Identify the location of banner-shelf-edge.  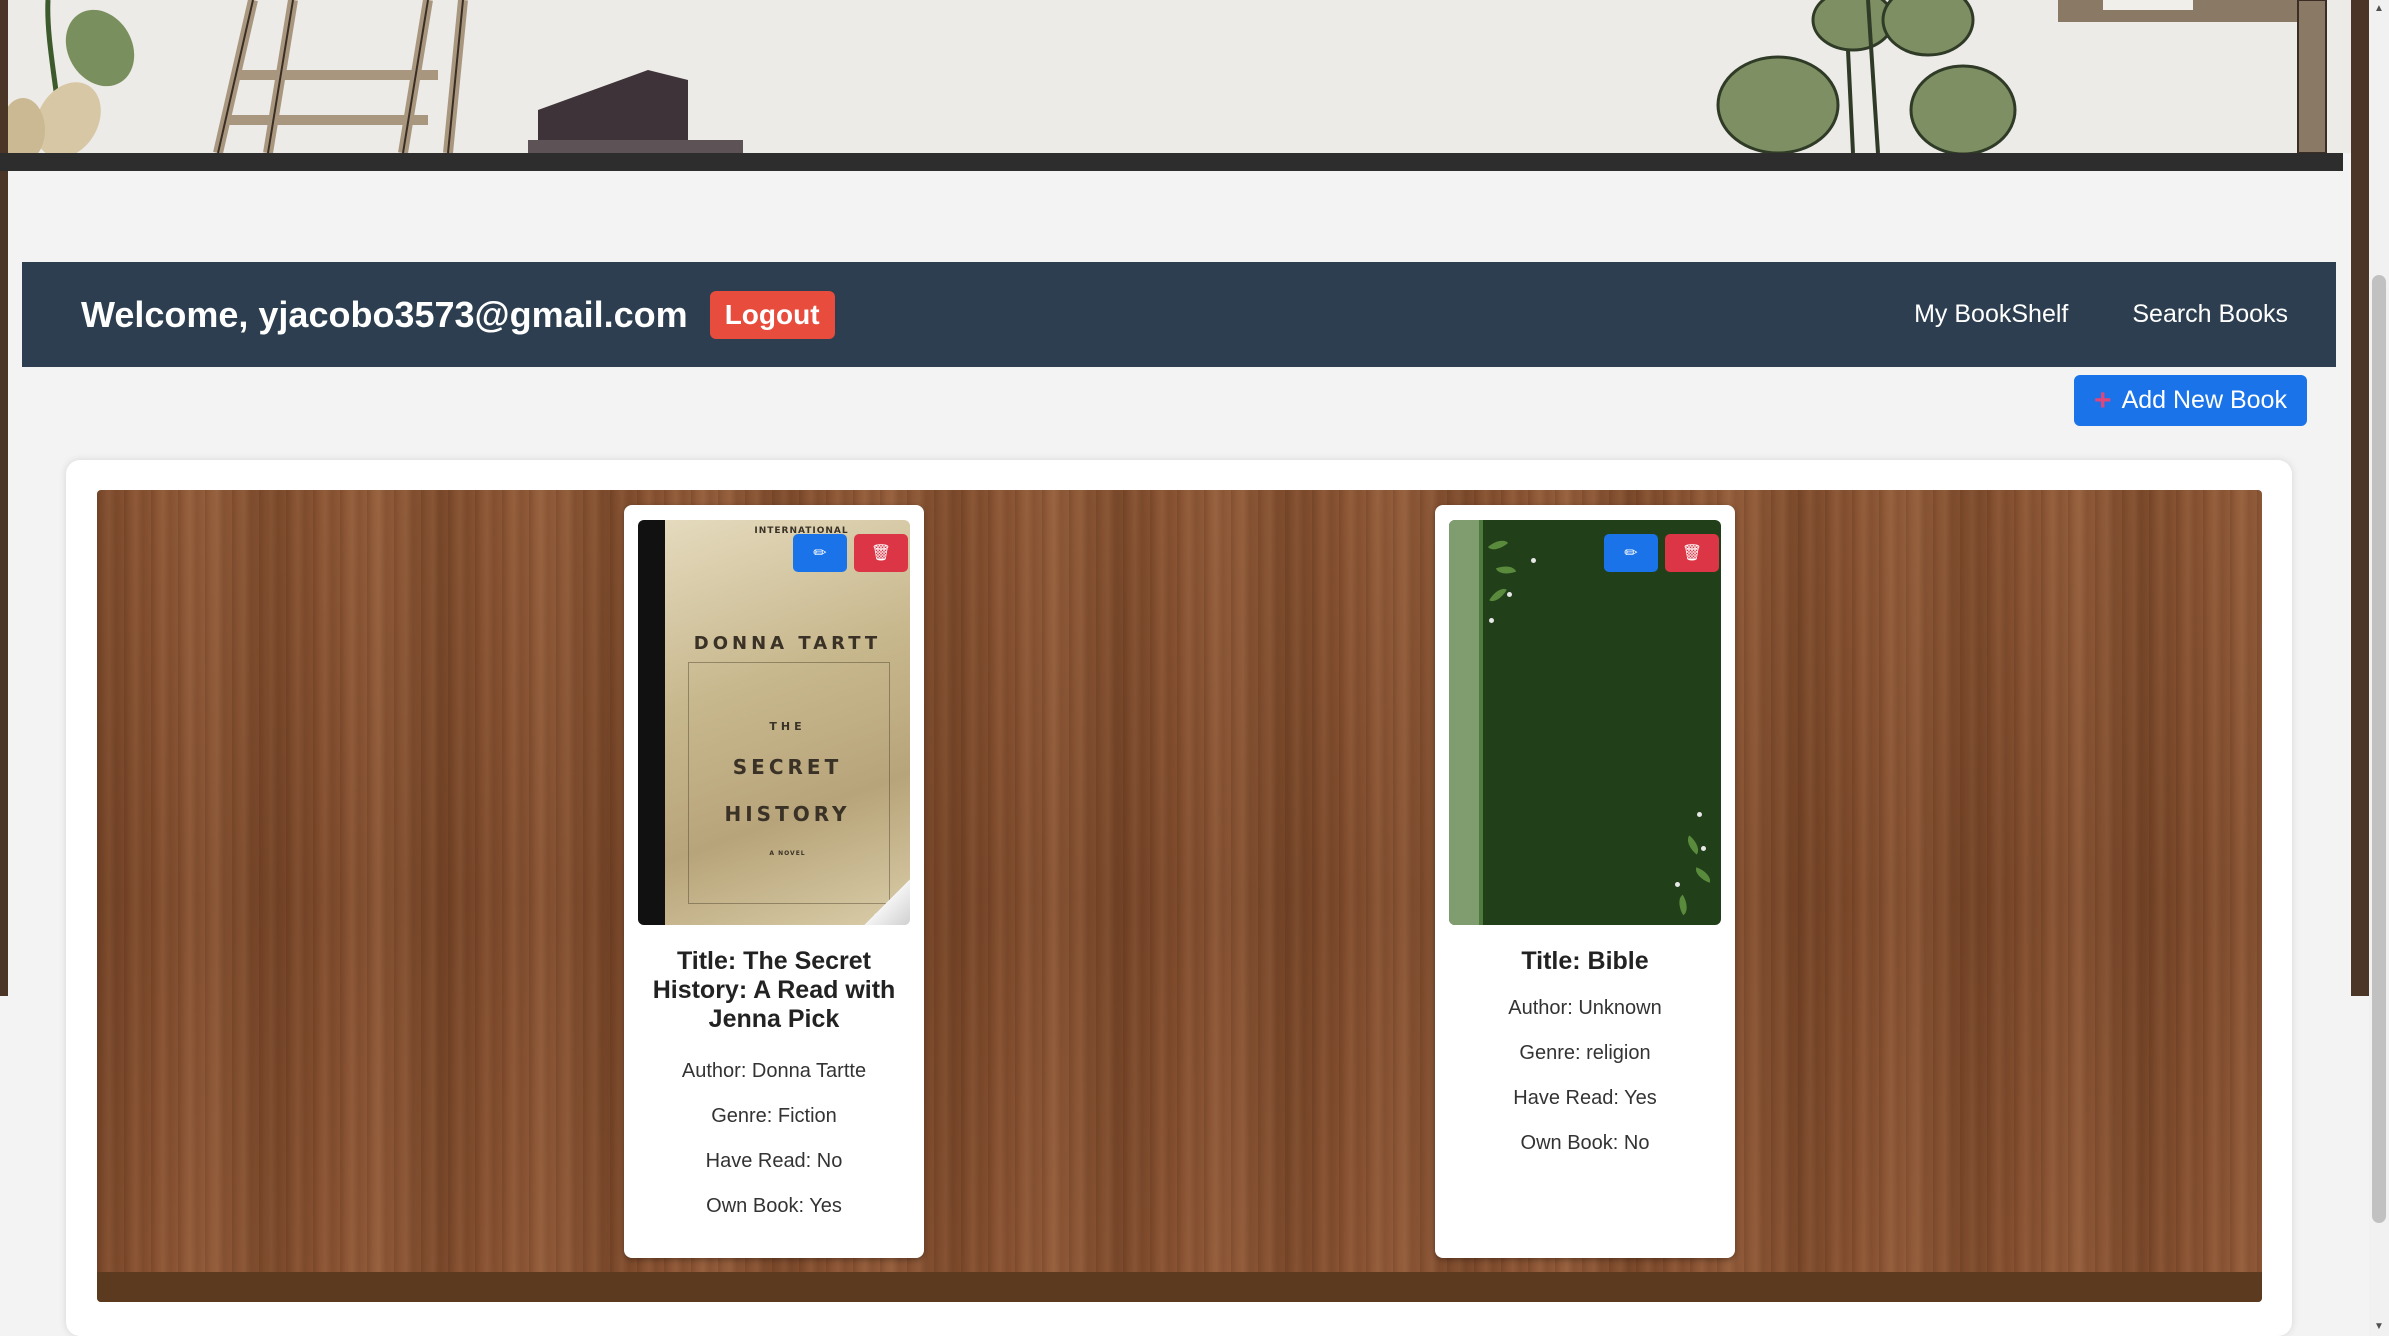
(1171, 162).